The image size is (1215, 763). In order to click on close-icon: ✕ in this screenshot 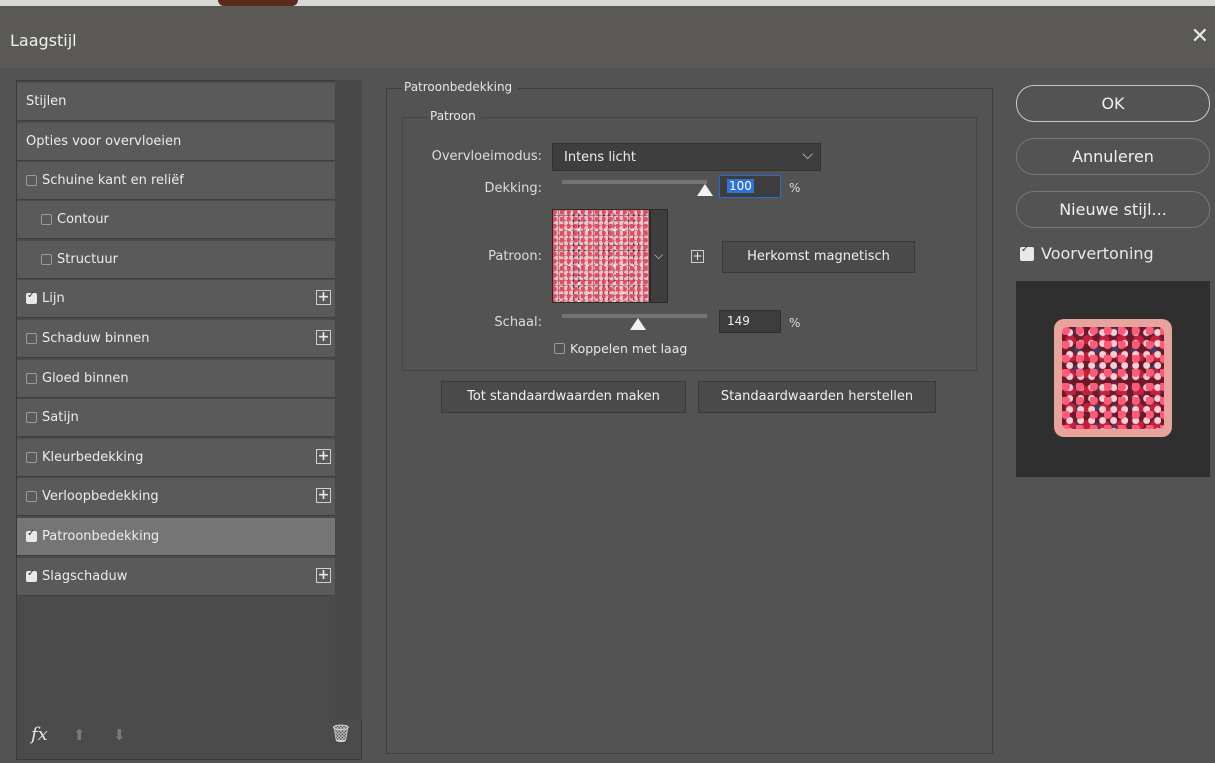, I will do `click(1200, 36)`.